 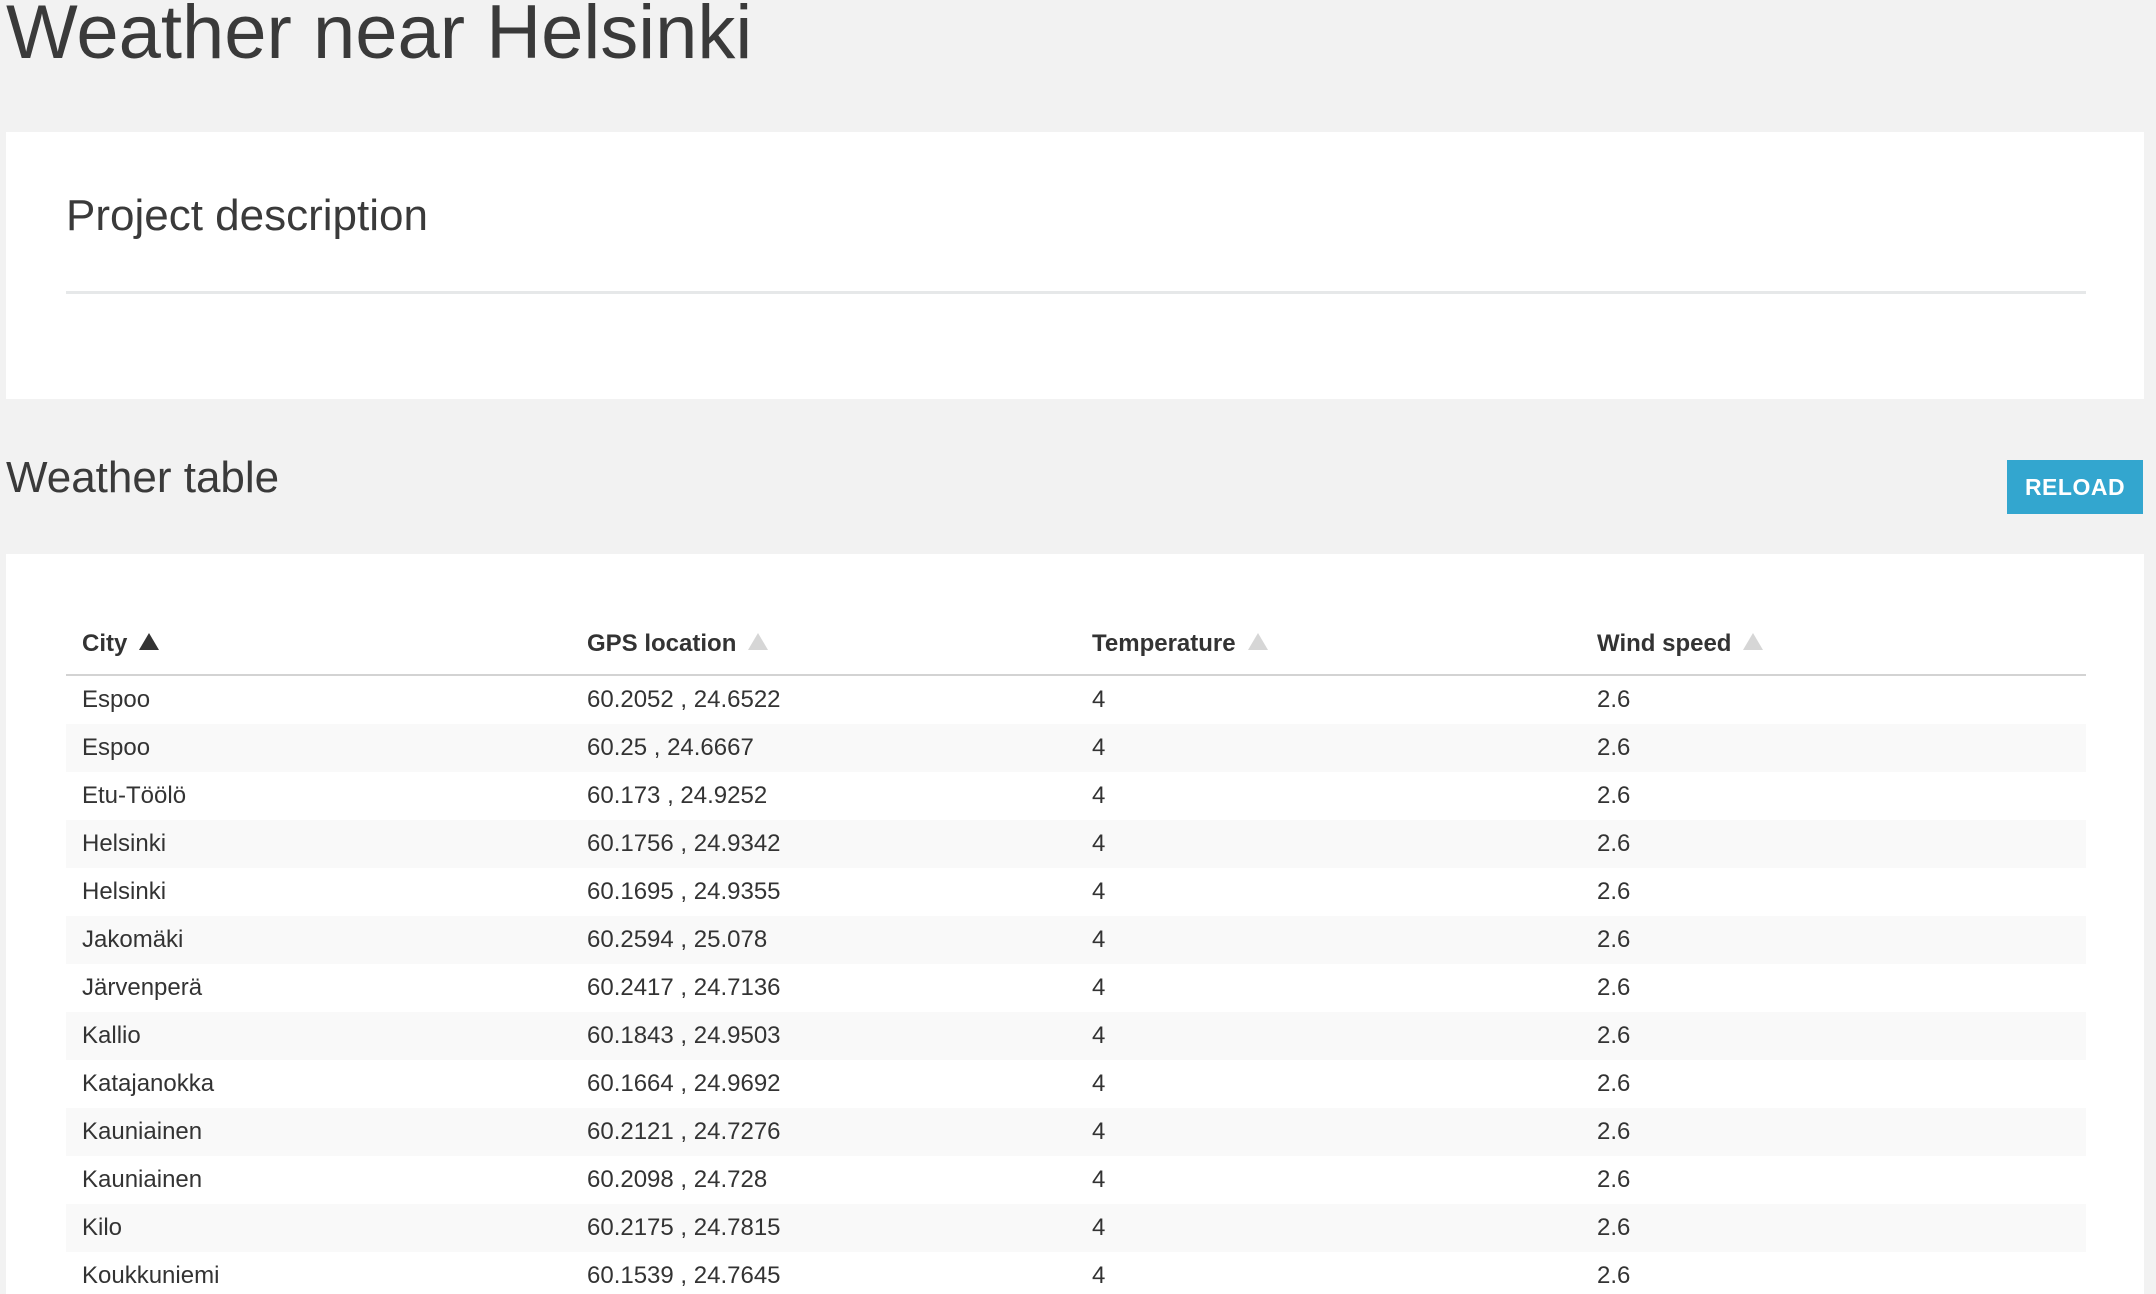 I want to click on table-row: Helsinki 60.1756 , 24.9342 4 2.6, so click(x=1076, y=844).